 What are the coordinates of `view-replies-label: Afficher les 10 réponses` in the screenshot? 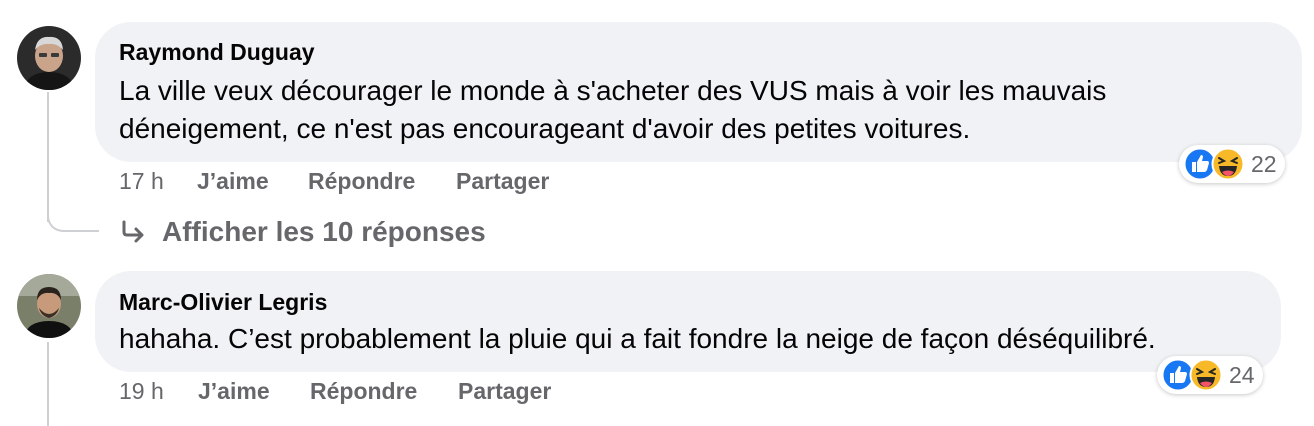 It's located at (324, 231).